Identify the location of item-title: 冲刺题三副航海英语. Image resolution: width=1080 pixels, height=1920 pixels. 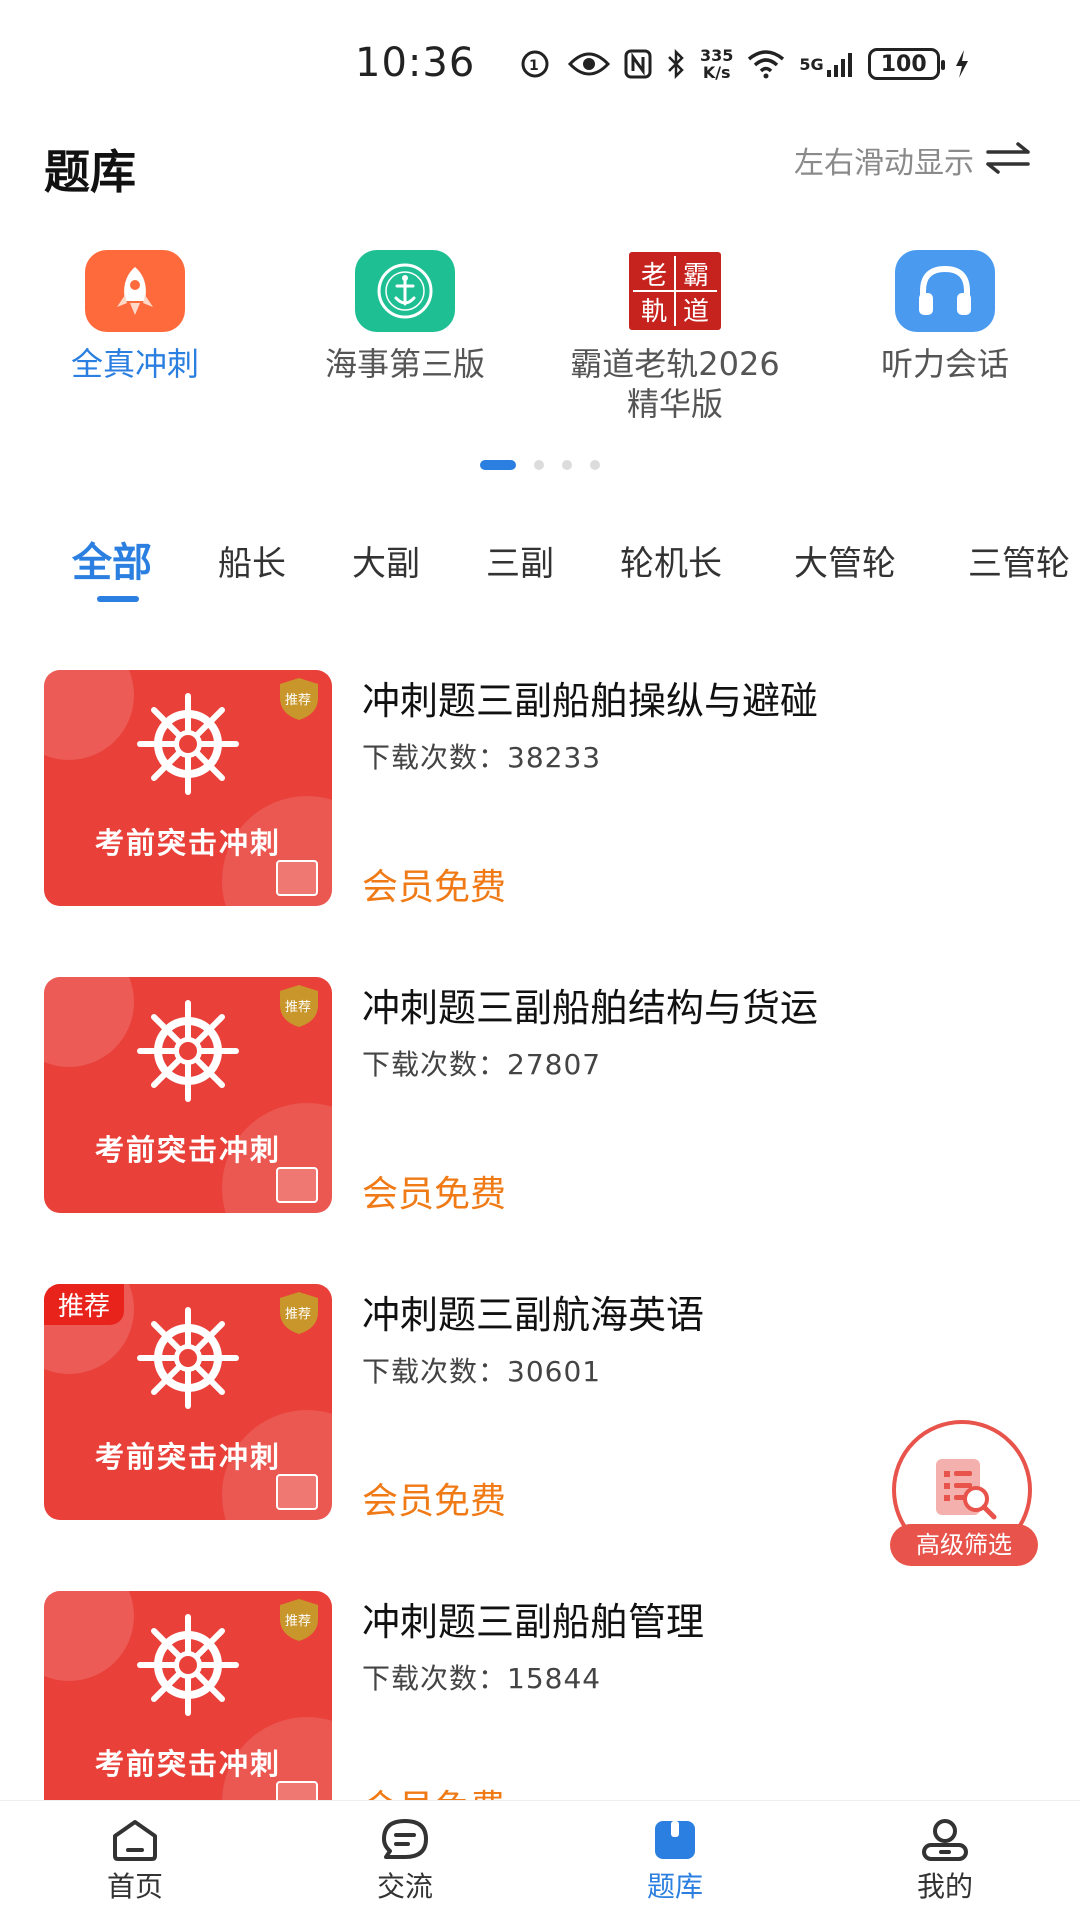
(533, 1315).